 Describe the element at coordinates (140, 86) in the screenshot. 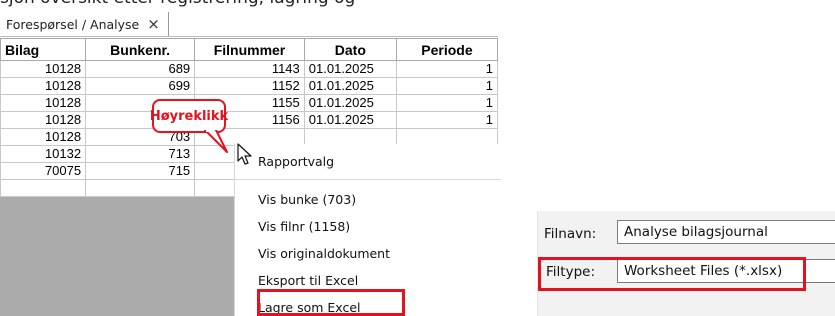

I see `cell-bunkenr: 699` at that location.